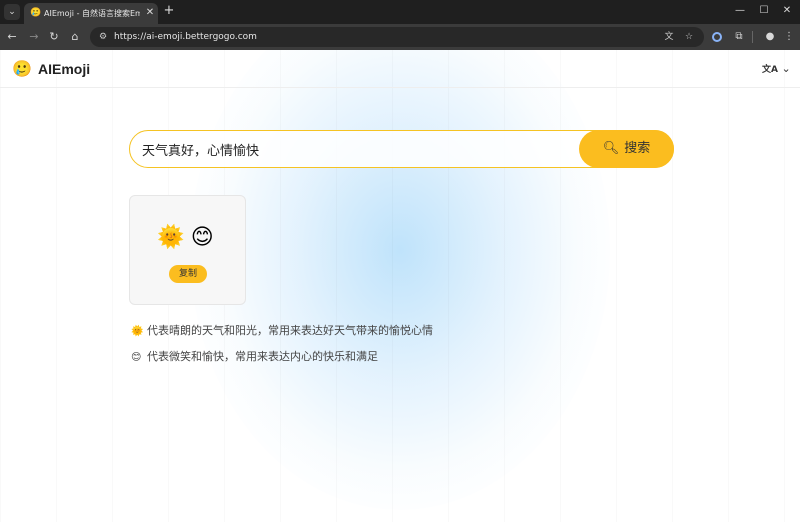 The image size is (800, 522). I want to click on tab-title: AIEmoji - 自然语言搜索Emoji, so click(92, 13).